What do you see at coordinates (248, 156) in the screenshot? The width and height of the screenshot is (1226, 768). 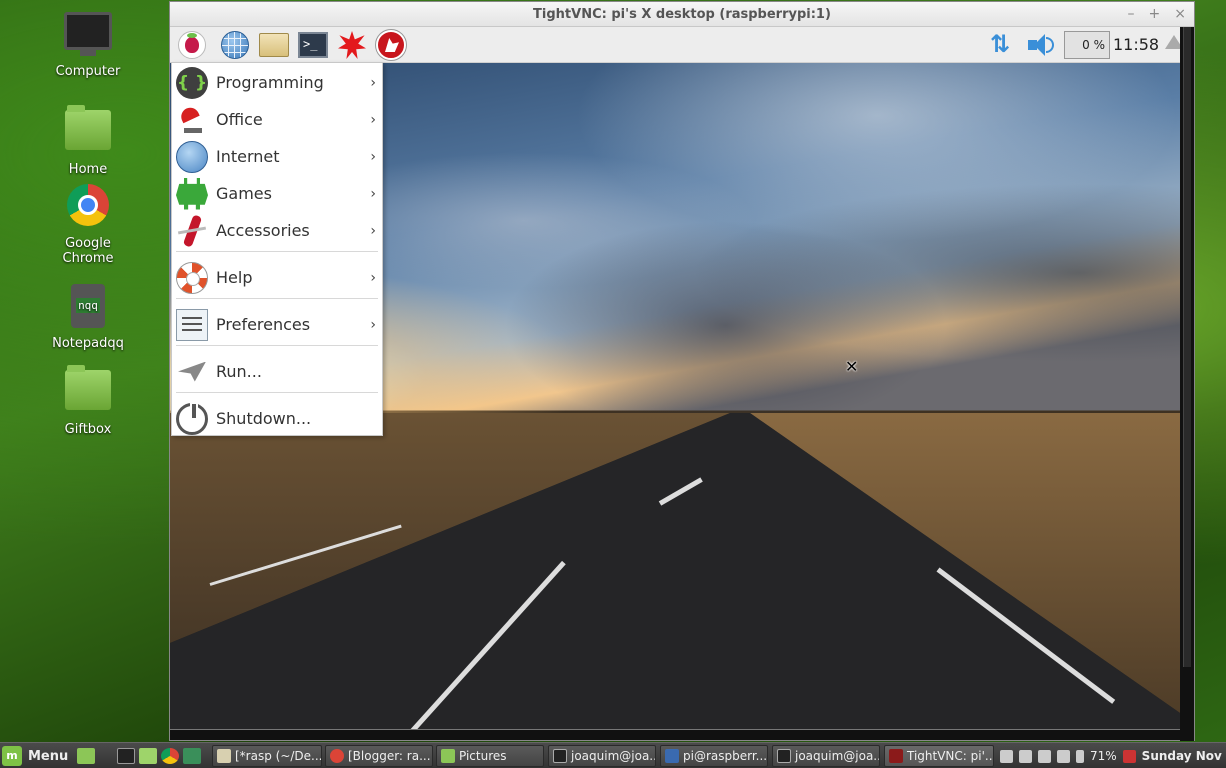 I see `menu-item-label: Internet` at bounding box center [248, 156].